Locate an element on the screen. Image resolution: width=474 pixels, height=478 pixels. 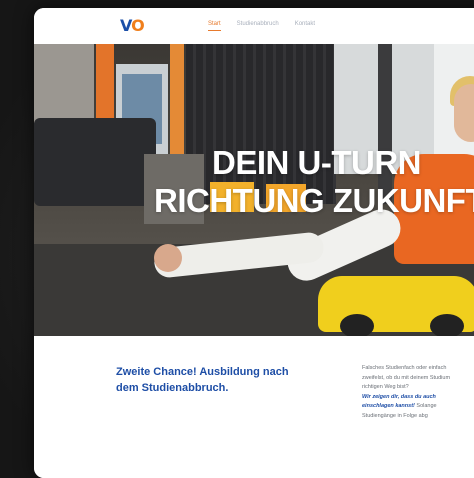
logo-letter-v: V is located at coordinates (126, 25).